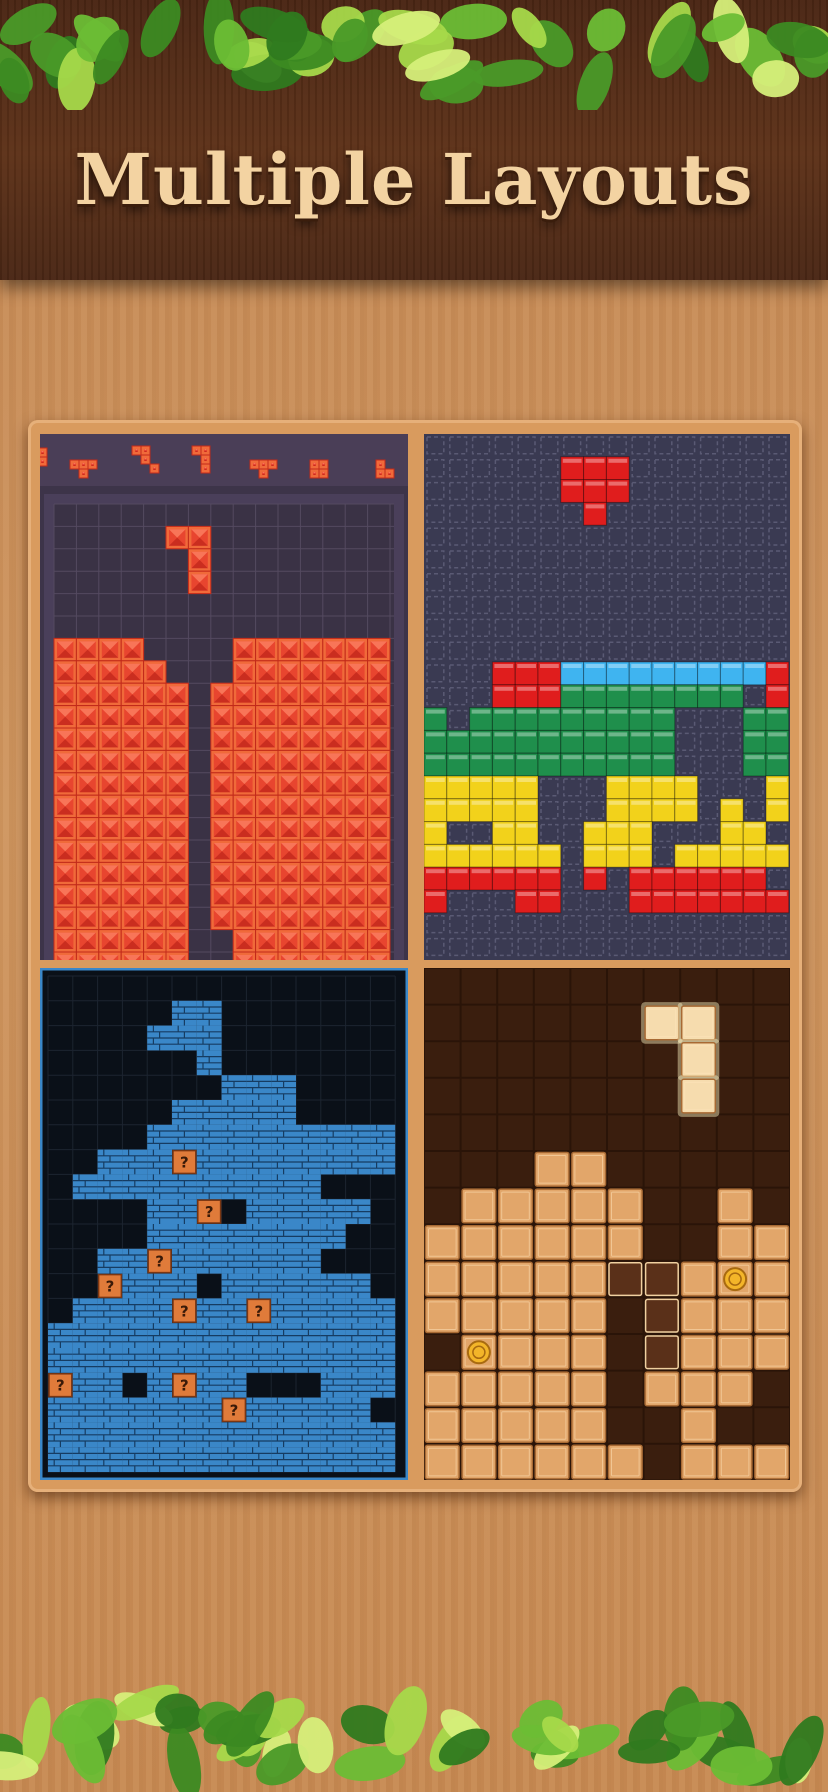 The width and height of the screenshot is (828, 1792). I want to click on empty-slot, so click(661, 1352).